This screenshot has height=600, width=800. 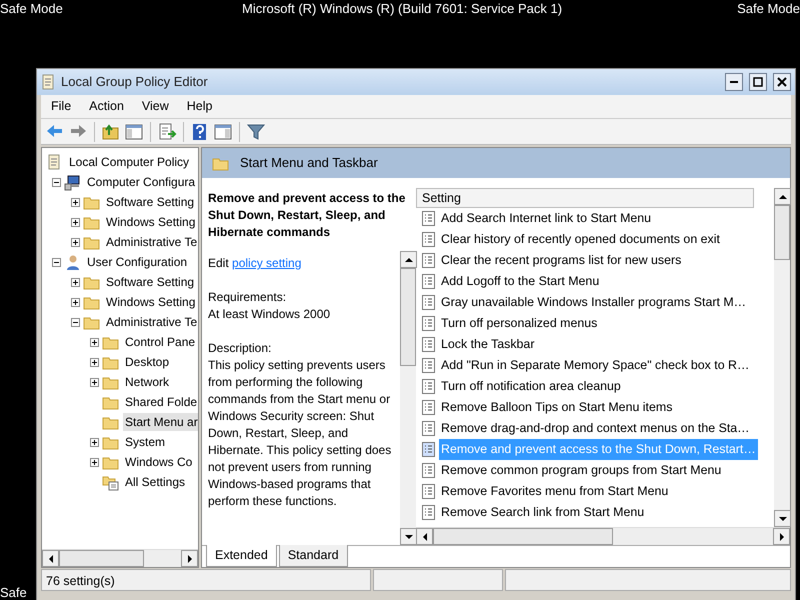 What do you see at coordinates (554, 491) in the screenshot?
I see `setting-row: Remove Favorites menu from Start Menu` at bounding box center [554, 491].